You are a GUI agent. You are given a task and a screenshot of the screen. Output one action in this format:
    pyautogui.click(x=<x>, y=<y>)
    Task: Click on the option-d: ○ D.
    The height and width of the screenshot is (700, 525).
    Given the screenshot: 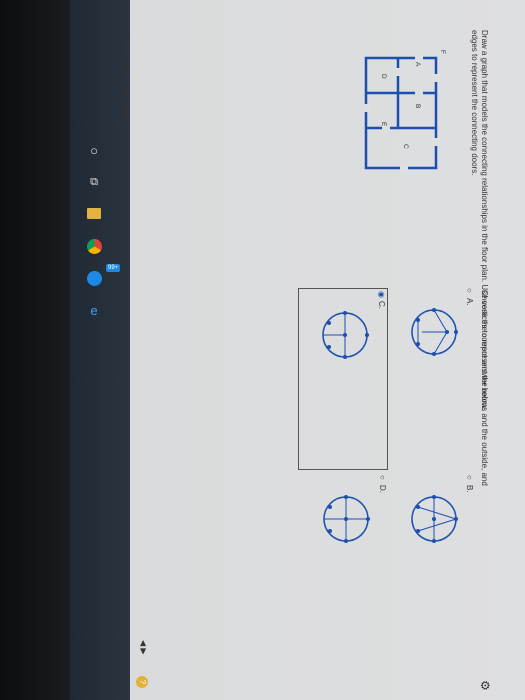 What is the action you would take?
    pyautogui.click(x=348, y=565)
    